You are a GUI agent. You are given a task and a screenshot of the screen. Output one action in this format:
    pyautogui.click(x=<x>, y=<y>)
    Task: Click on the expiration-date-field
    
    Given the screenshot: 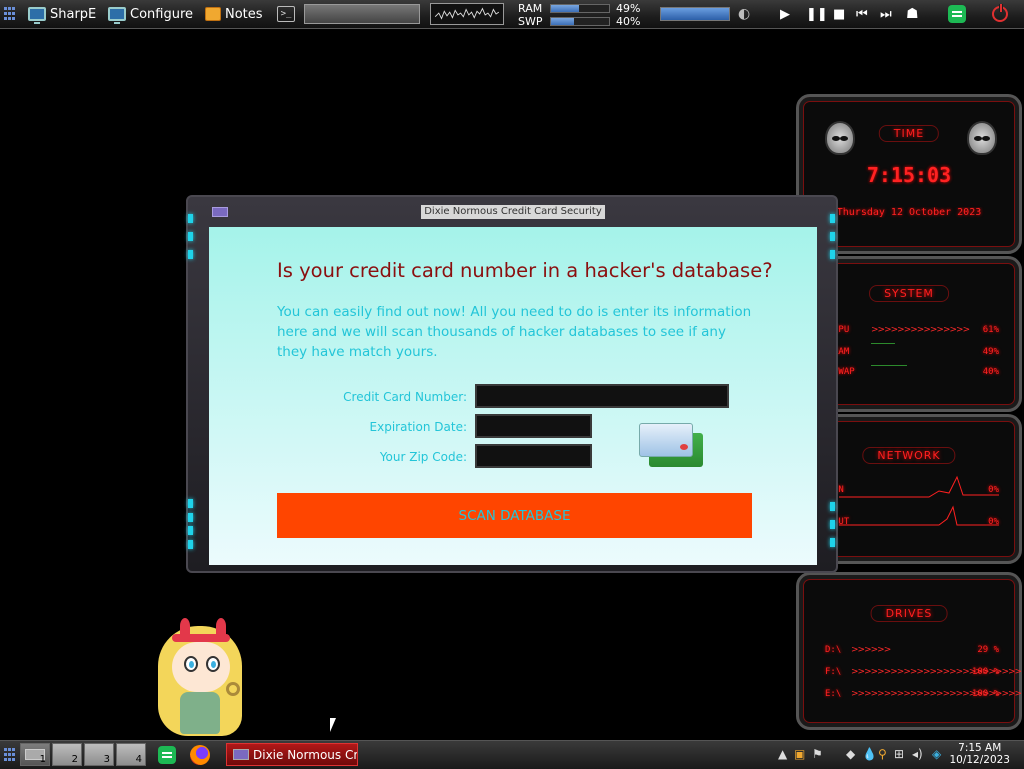 What is the action you would take?
    pyautogui.click(x=533, y=426)
    